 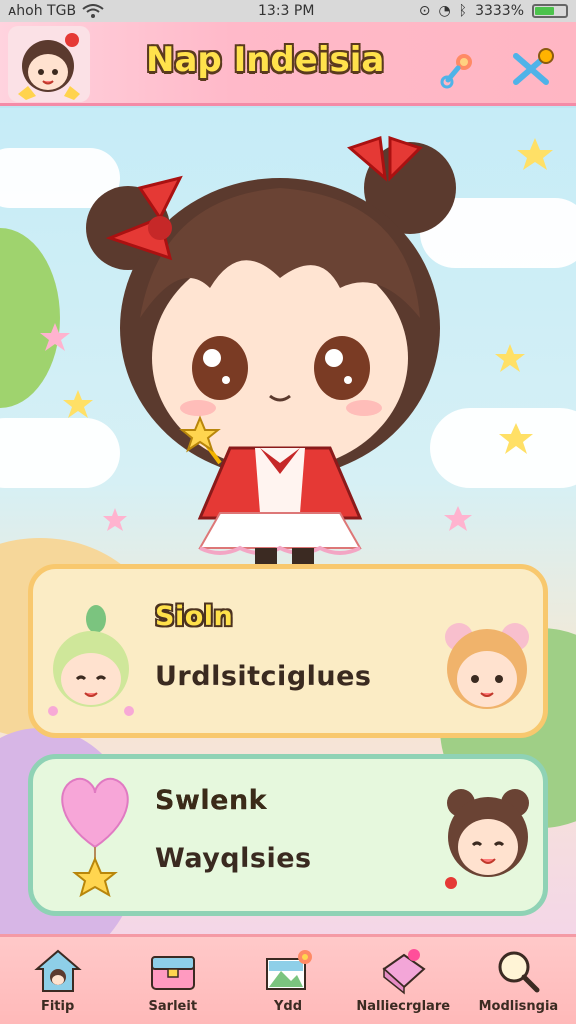 I want to click on magic-wand-icon, so click(x=532, y=68).